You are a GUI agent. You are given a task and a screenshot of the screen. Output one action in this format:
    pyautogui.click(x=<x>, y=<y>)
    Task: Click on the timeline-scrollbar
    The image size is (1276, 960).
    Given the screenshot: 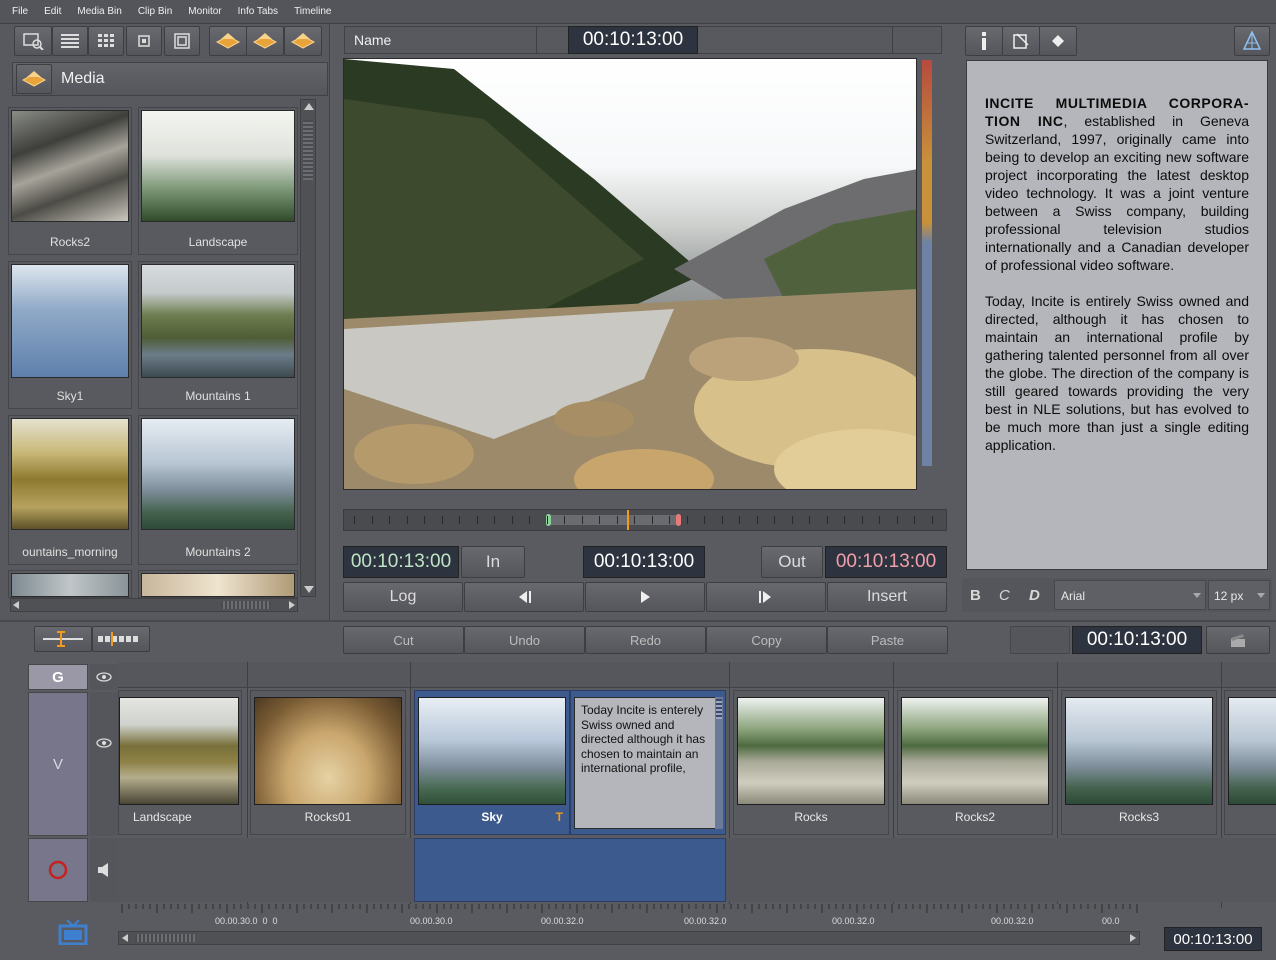 What is the action you would take?
    pyautogui.click(x=629, y=938)
    